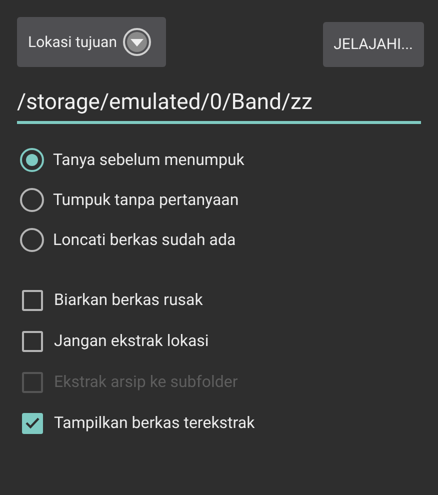 This screenshot has height=495, width=438. I want to click on checkbox-label: Tampilkan berkas terekstrak, so click(154, 423).